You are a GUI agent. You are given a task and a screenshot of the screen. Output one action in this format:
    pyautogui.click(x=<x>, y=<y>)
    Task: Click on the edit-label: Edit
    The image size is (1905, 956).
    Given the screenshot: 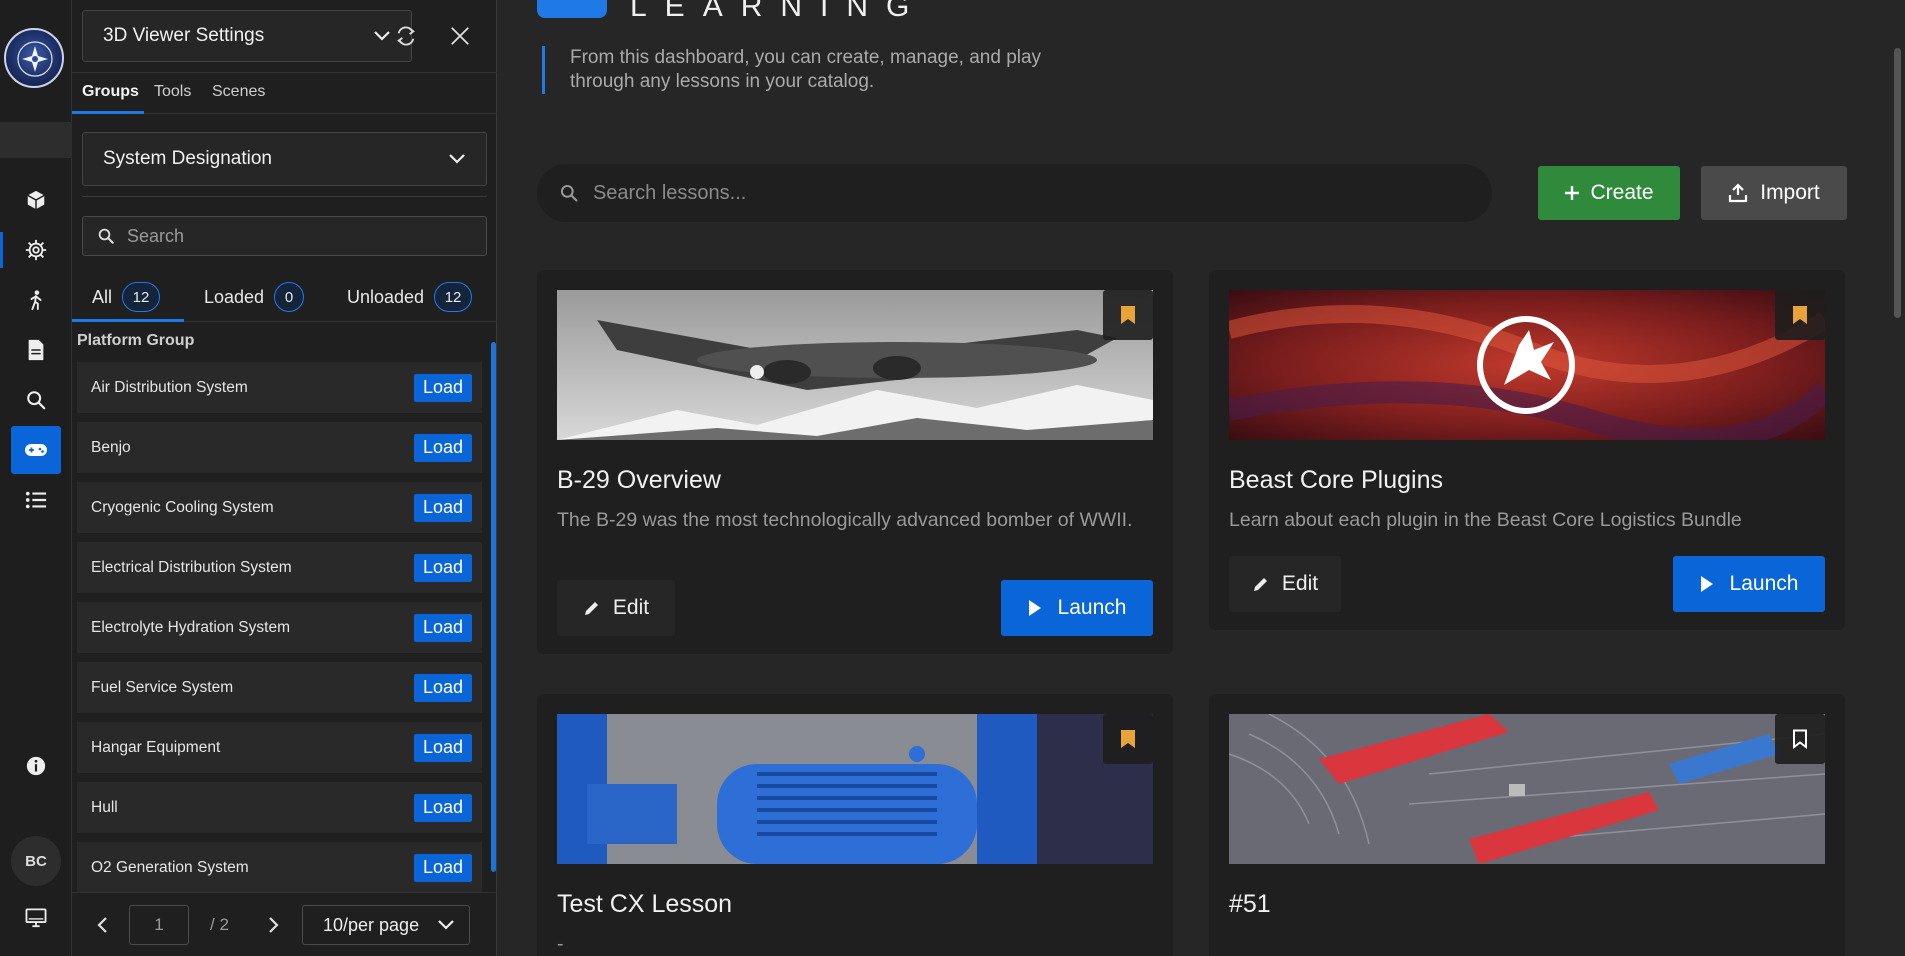 What is the action you would take?
    pyautogui.click(x=1300, y=583)
    